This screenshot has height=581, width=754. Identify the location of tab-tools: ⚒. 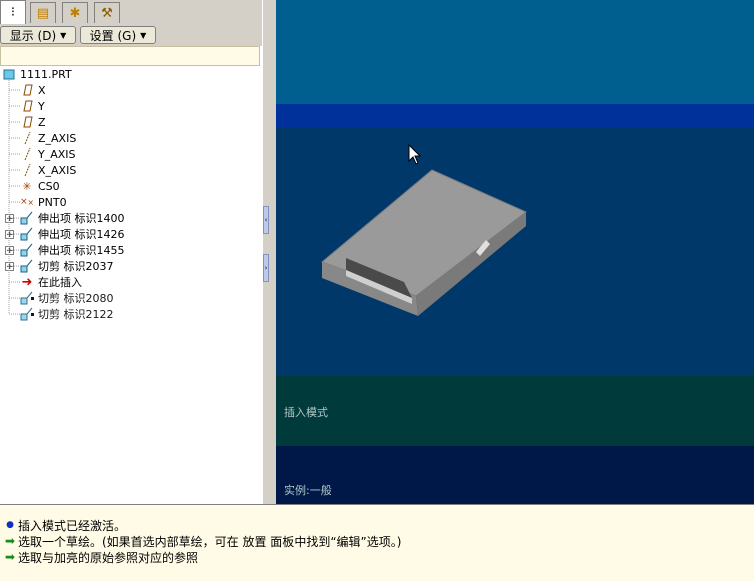
(107, 12).